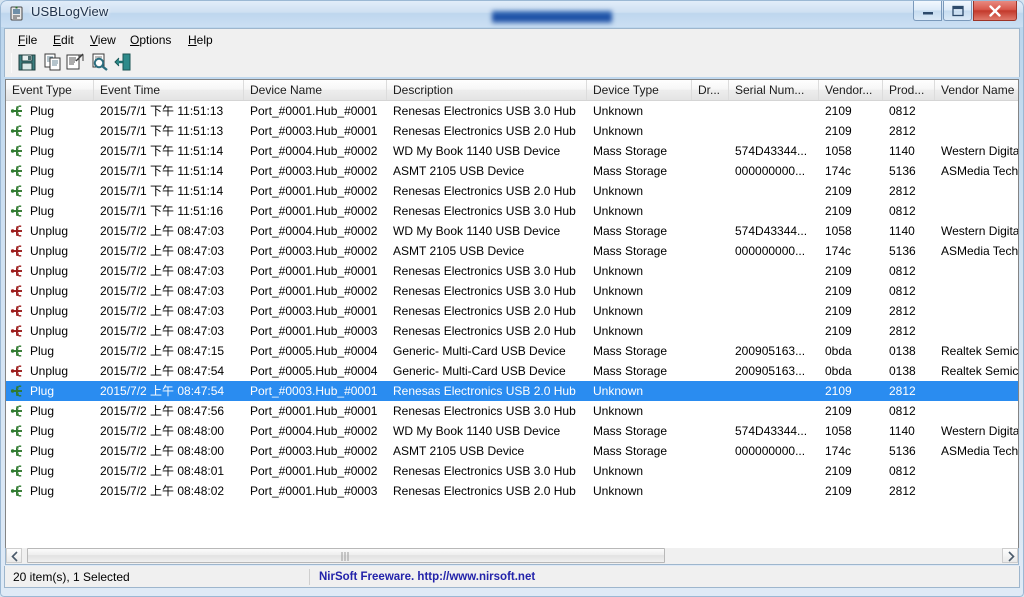 This screenshot has width=1024, height=597. Describe the element at coordinates (49, 231) in the screenshot. I see `cell-event-type: Unplug` at that location.